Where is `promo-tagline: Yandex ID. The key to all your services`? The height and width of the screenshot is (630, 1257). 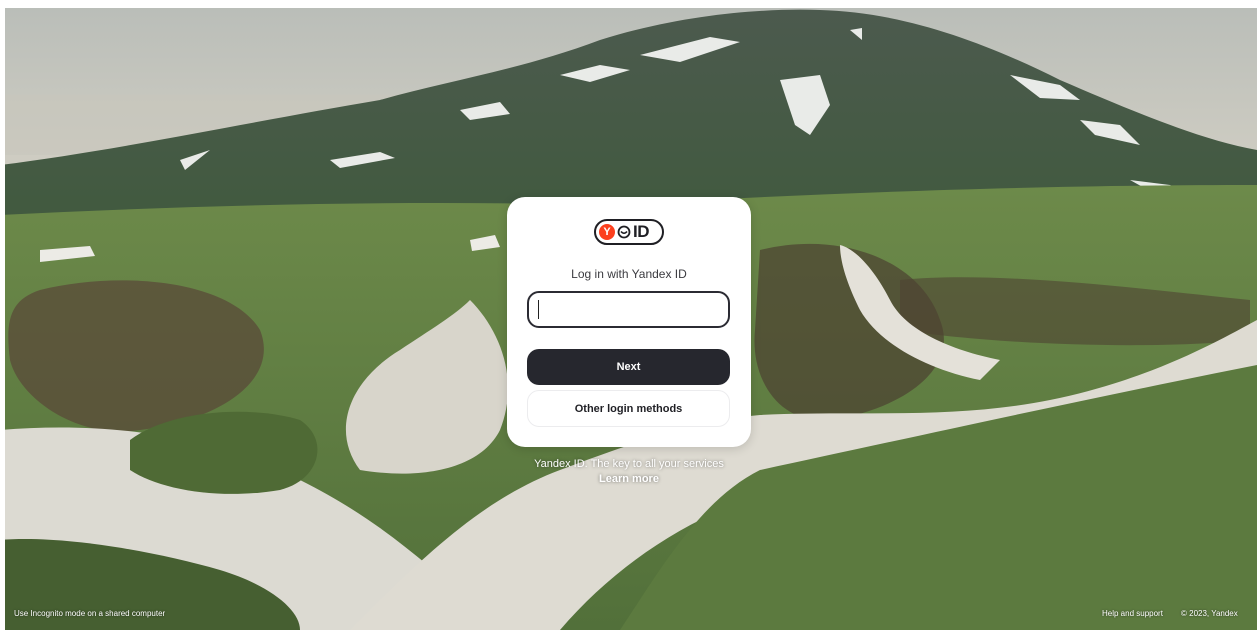 promo-tagline: Yandex ID. The key to all your services is located at coordinates (629, 464).